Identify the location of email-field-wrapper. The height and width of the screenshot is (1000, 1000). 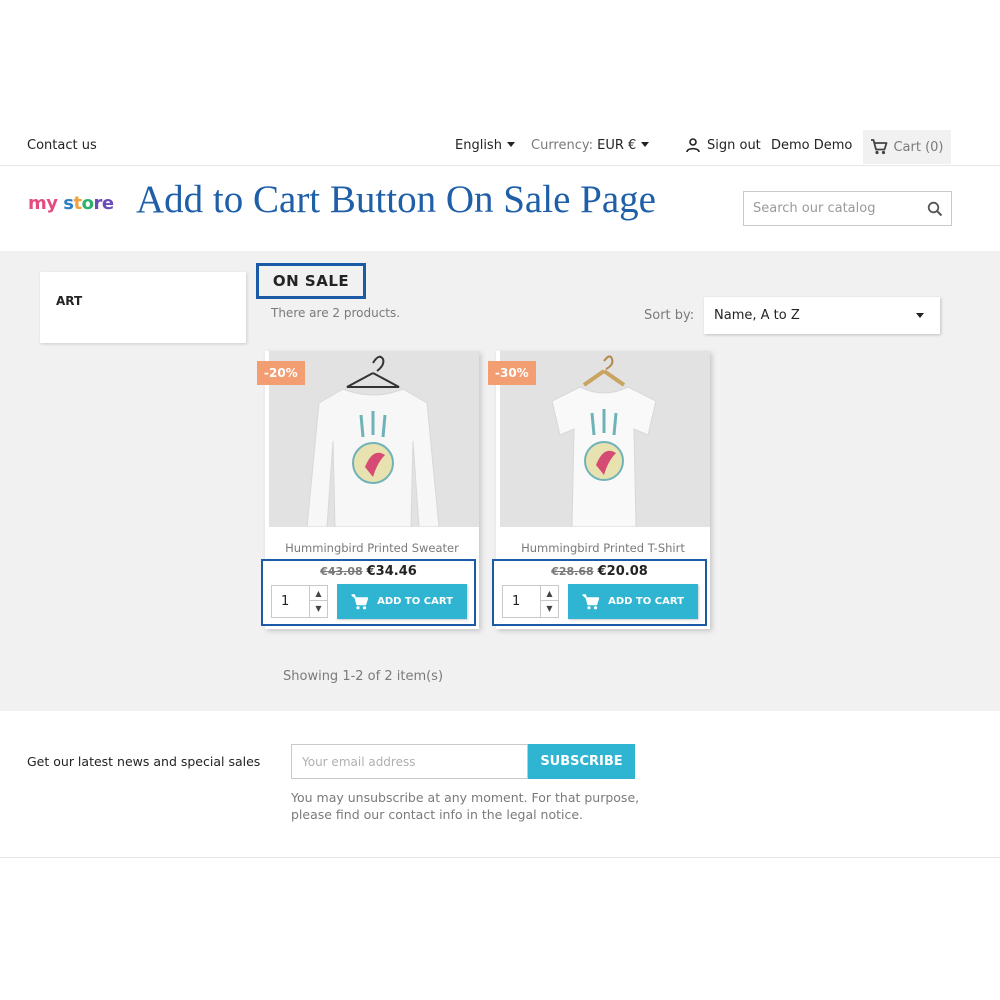
(409, 761).